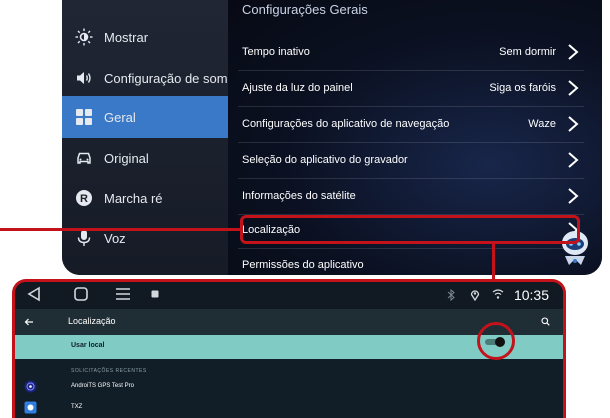  What do you see at coordinates (411, 52) in the screenshot?
I see `setting-row-tempo-inativo: Tempo inativo Sem dormir` at bounding box center [411, 52].